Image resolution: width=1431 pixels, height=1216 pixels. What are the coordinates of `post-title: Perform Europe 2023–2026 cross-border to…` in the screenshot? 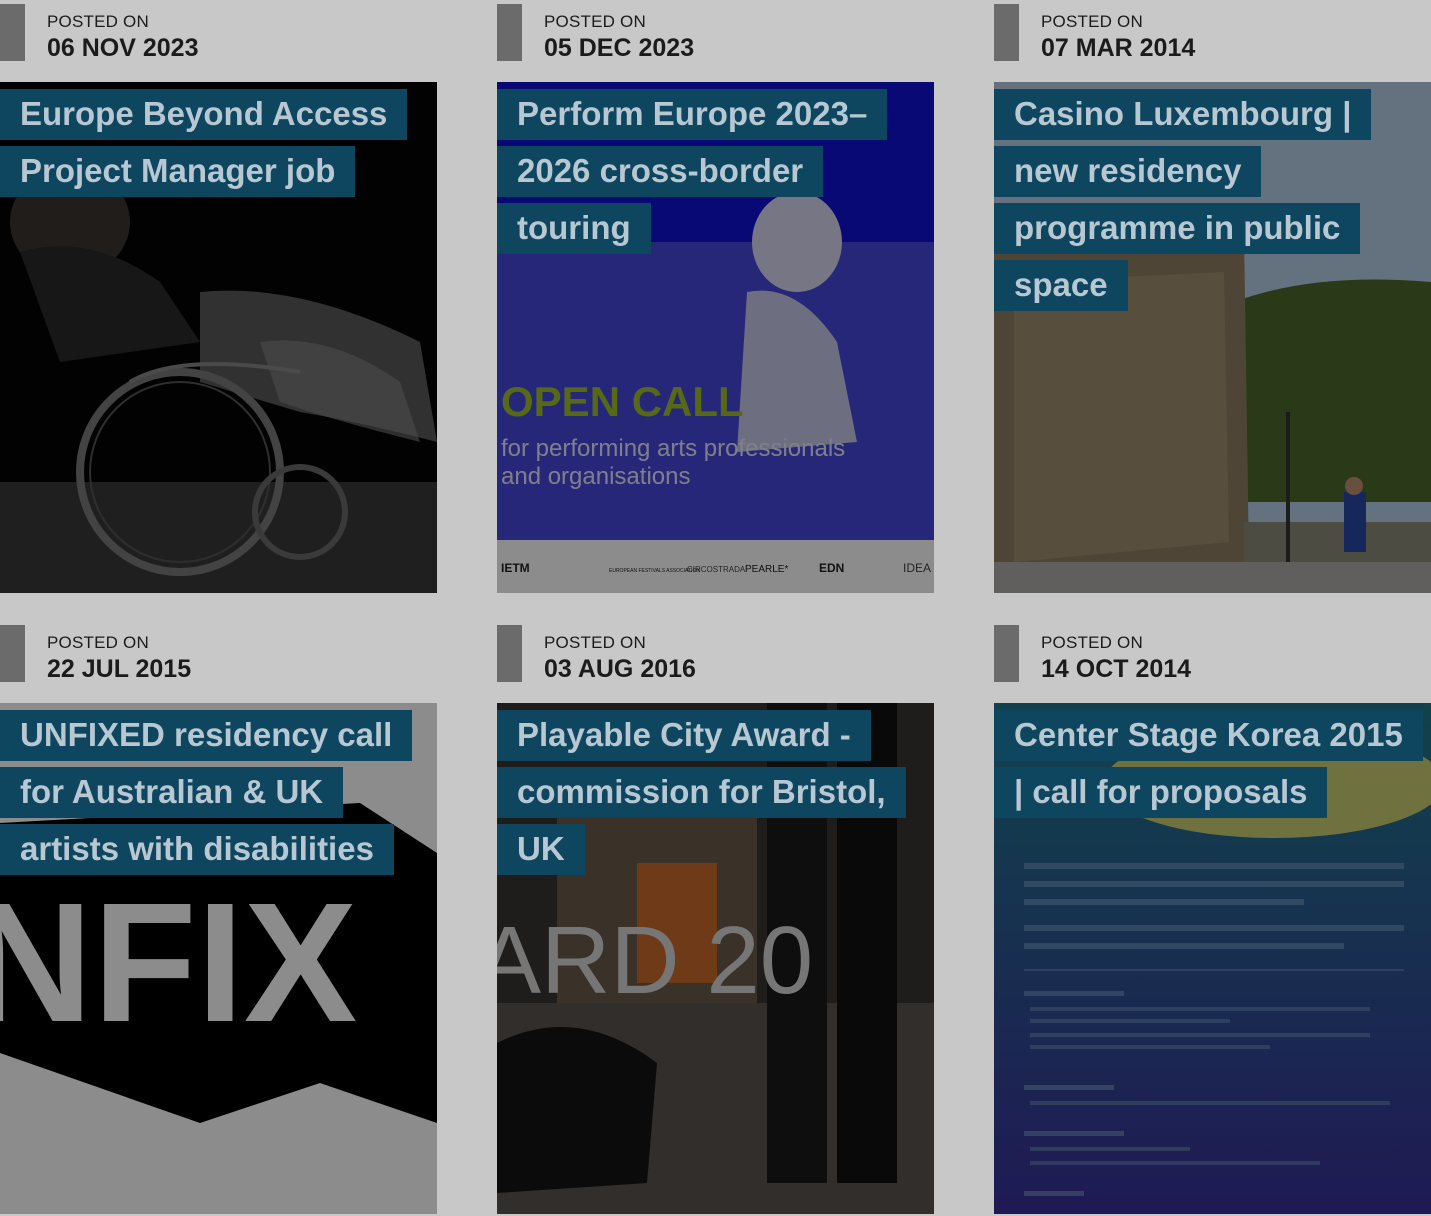 It's located at (692, 171).